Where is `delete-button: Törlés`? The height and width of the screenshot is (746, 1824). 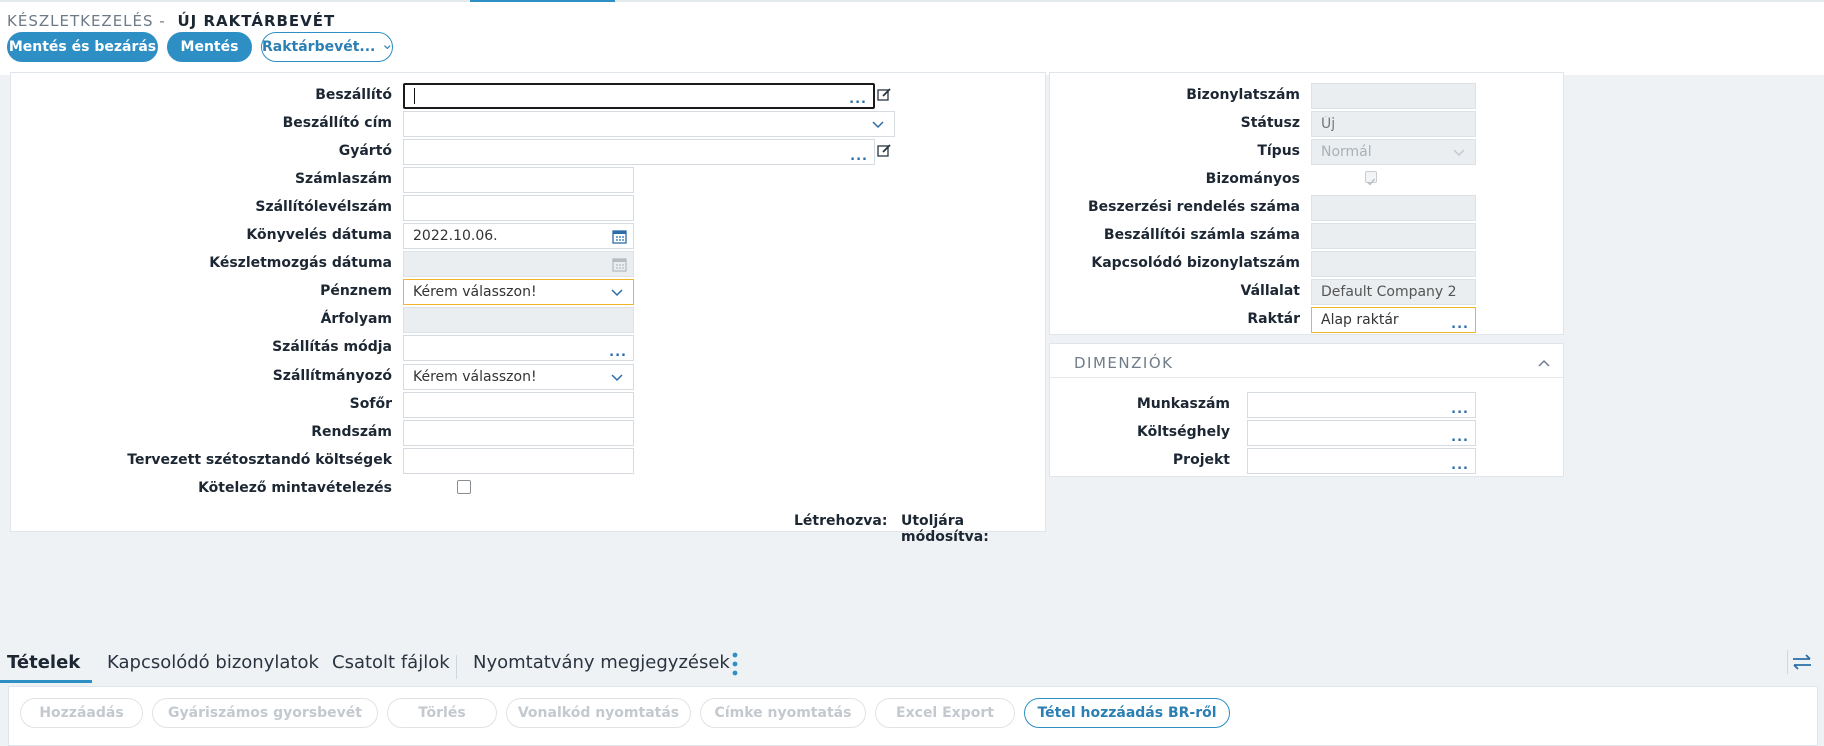
delete-button: Törlés is located at coordinates (442, 713).